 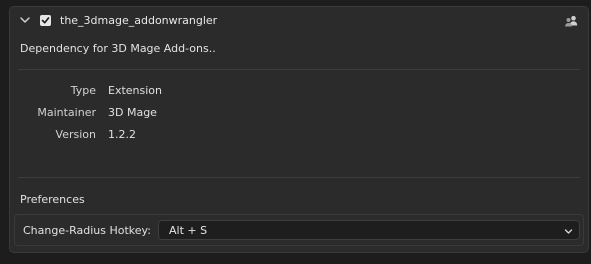 I want to click on preferences-title: Preferences, so click(x=52, y=199).